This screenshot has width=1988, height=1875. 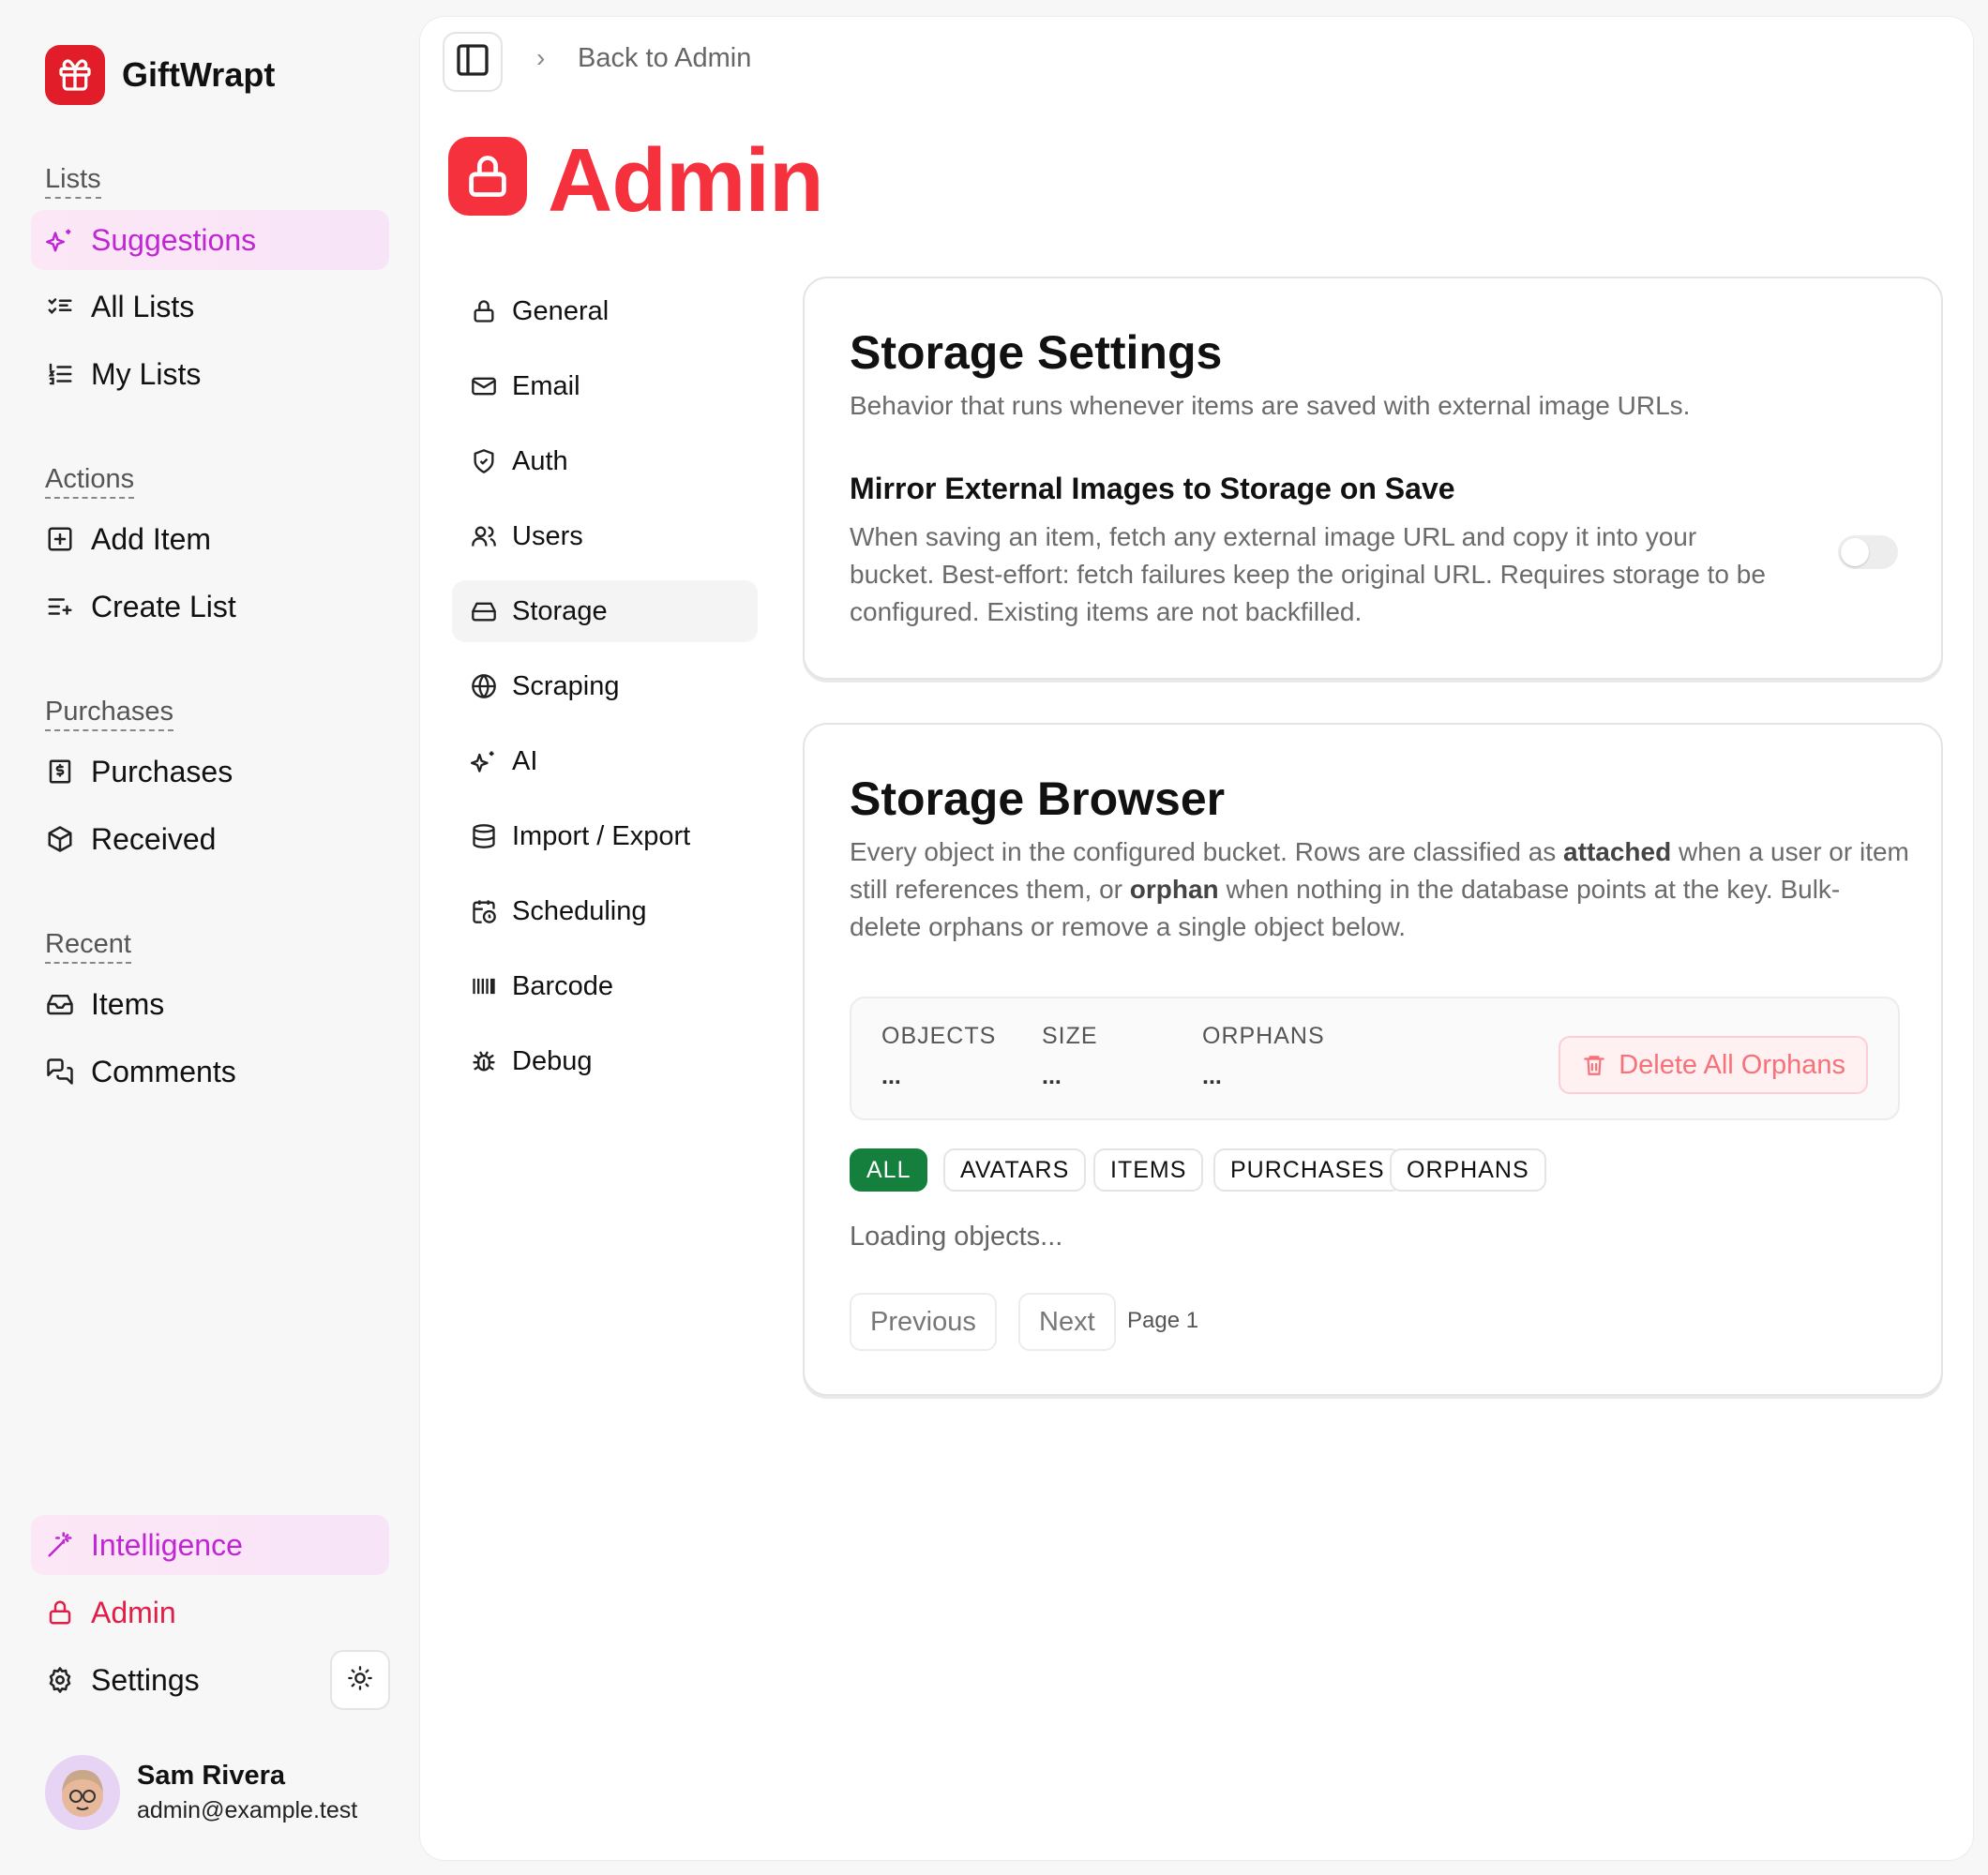 I want to click on inbox-icon, so click(x=60, y=1004).